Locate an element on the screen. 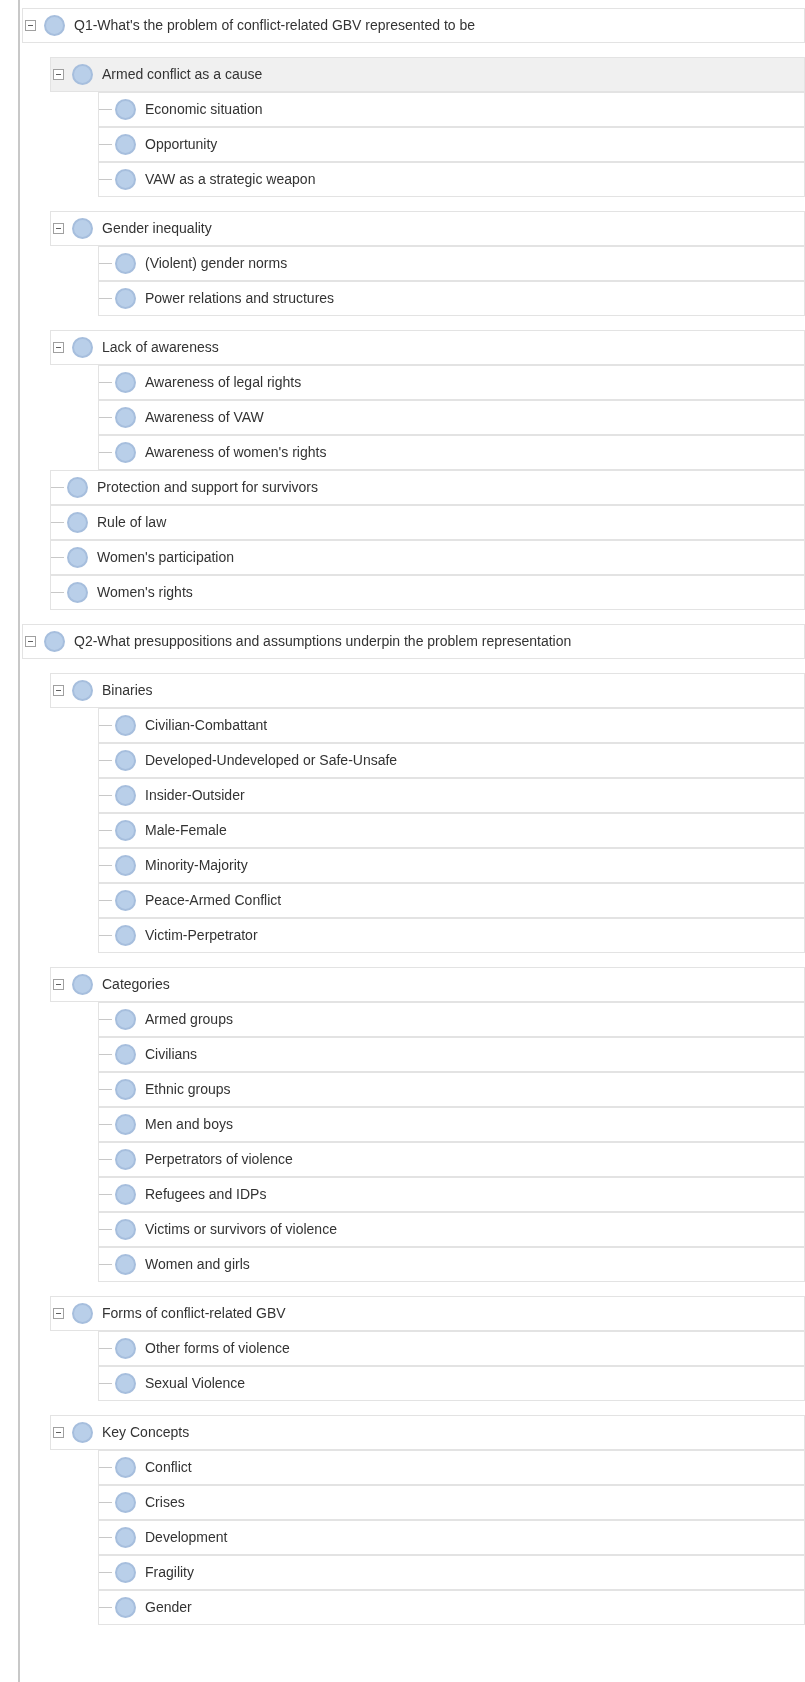 This screenshot has height=1682, width=805. tree-item: Minority-Majority is located at coordinates (451, 865).